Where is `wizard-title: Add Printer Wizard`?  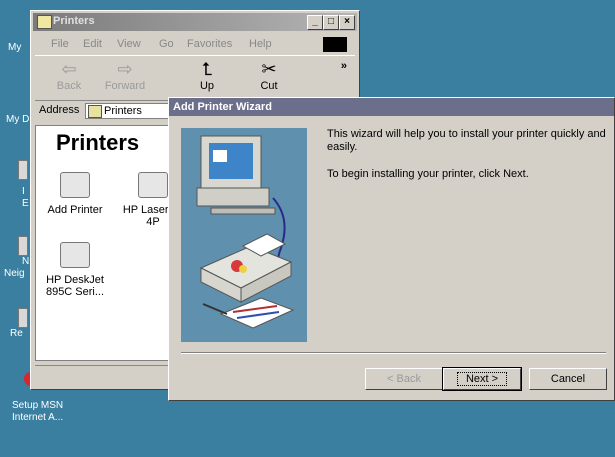 wizard-title: Add Printer Wizard is located at coordinates (391, 107).